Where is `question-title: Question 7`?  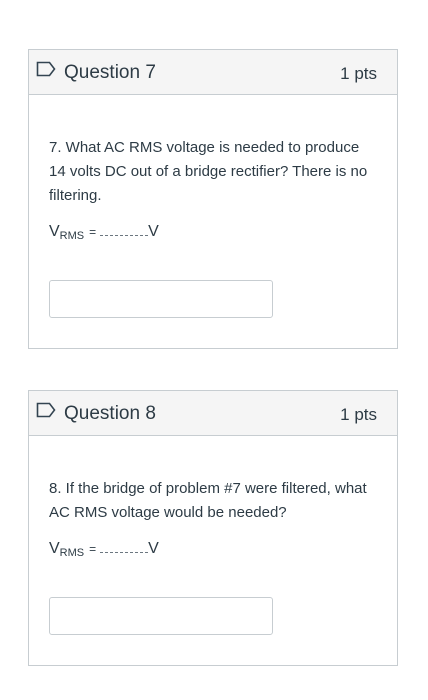 question-title: Question 7 is located at coordinates (110, 72).